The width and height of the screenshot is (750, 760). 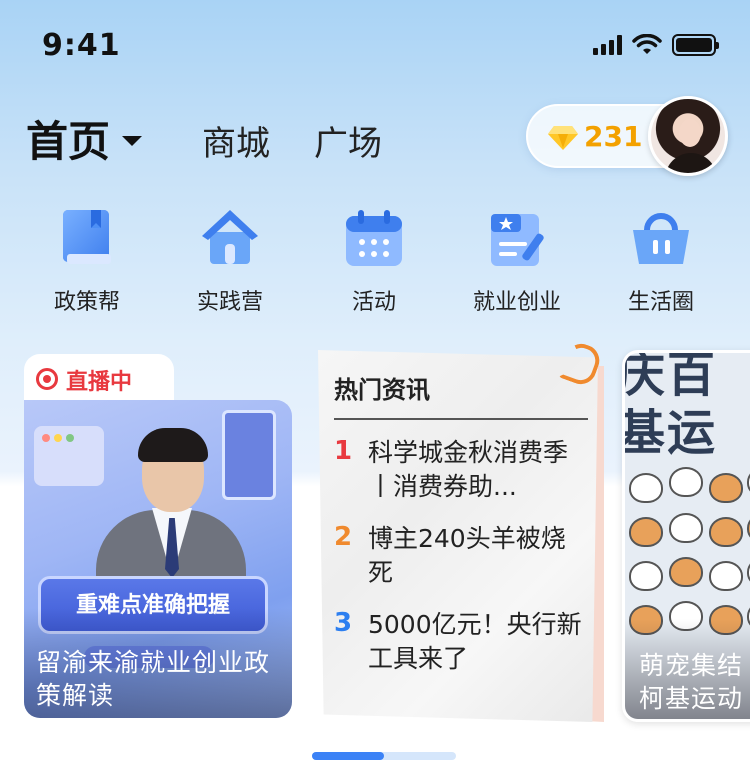 I want to click on status-icons, so click(x=656, y=45).